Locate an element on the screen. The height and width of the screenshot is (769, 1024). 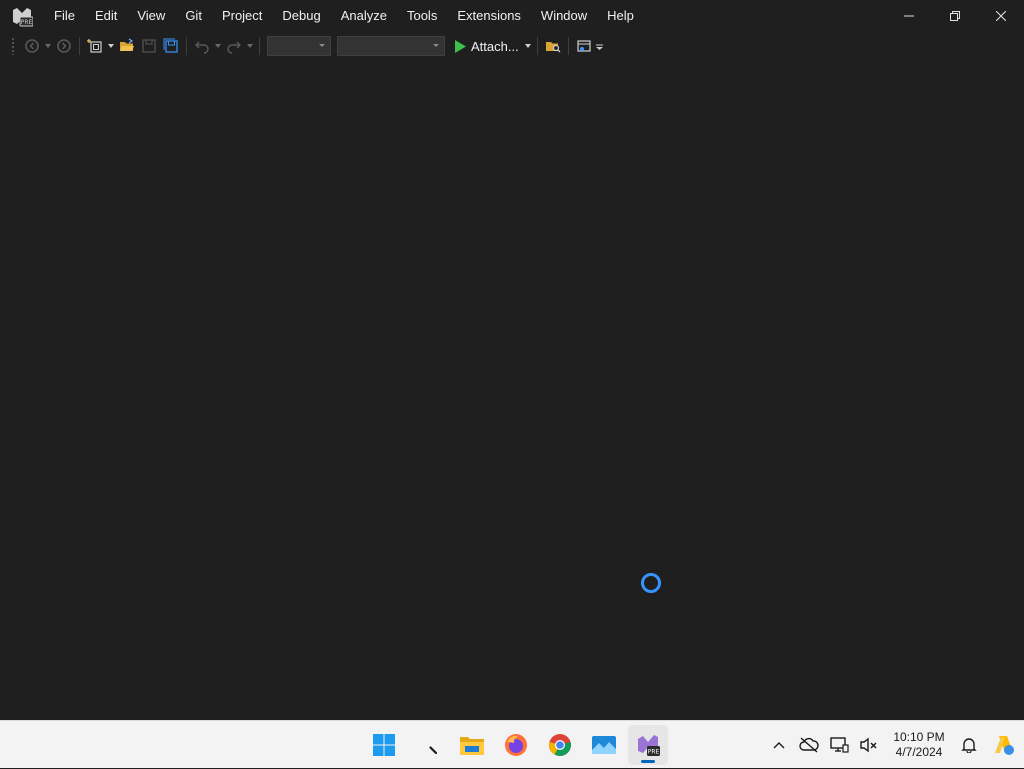
navigate-back-button is located at coordinates (32, 46).